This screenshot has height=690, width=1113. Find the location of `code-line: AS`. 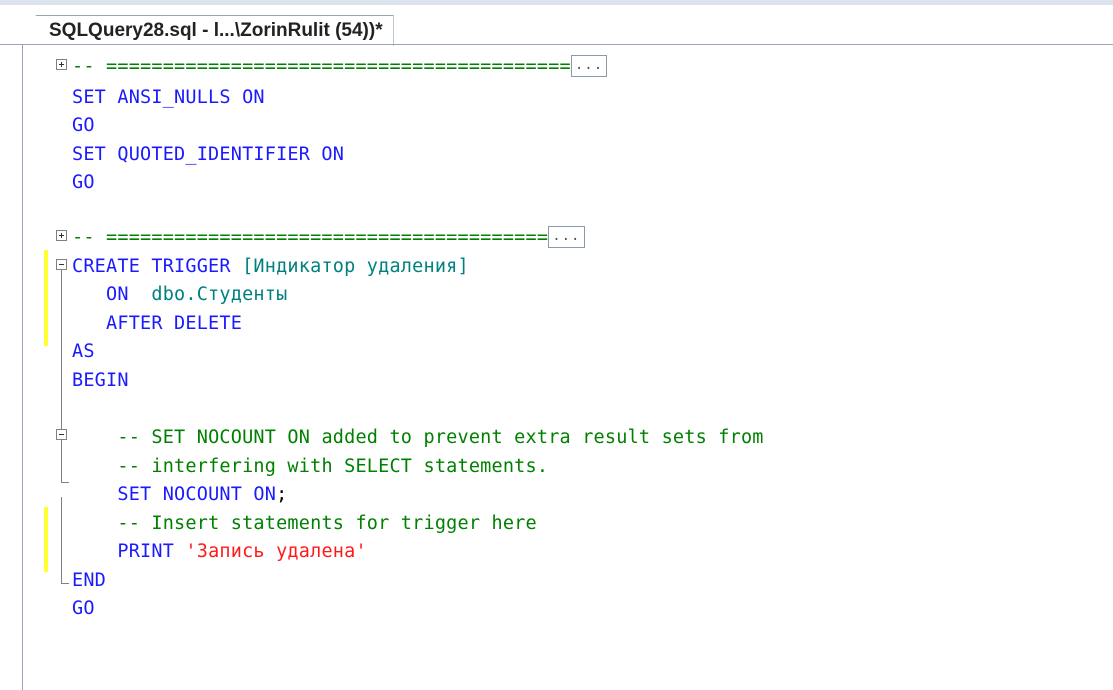

code-line: AS is located at coordinates (563, 352).